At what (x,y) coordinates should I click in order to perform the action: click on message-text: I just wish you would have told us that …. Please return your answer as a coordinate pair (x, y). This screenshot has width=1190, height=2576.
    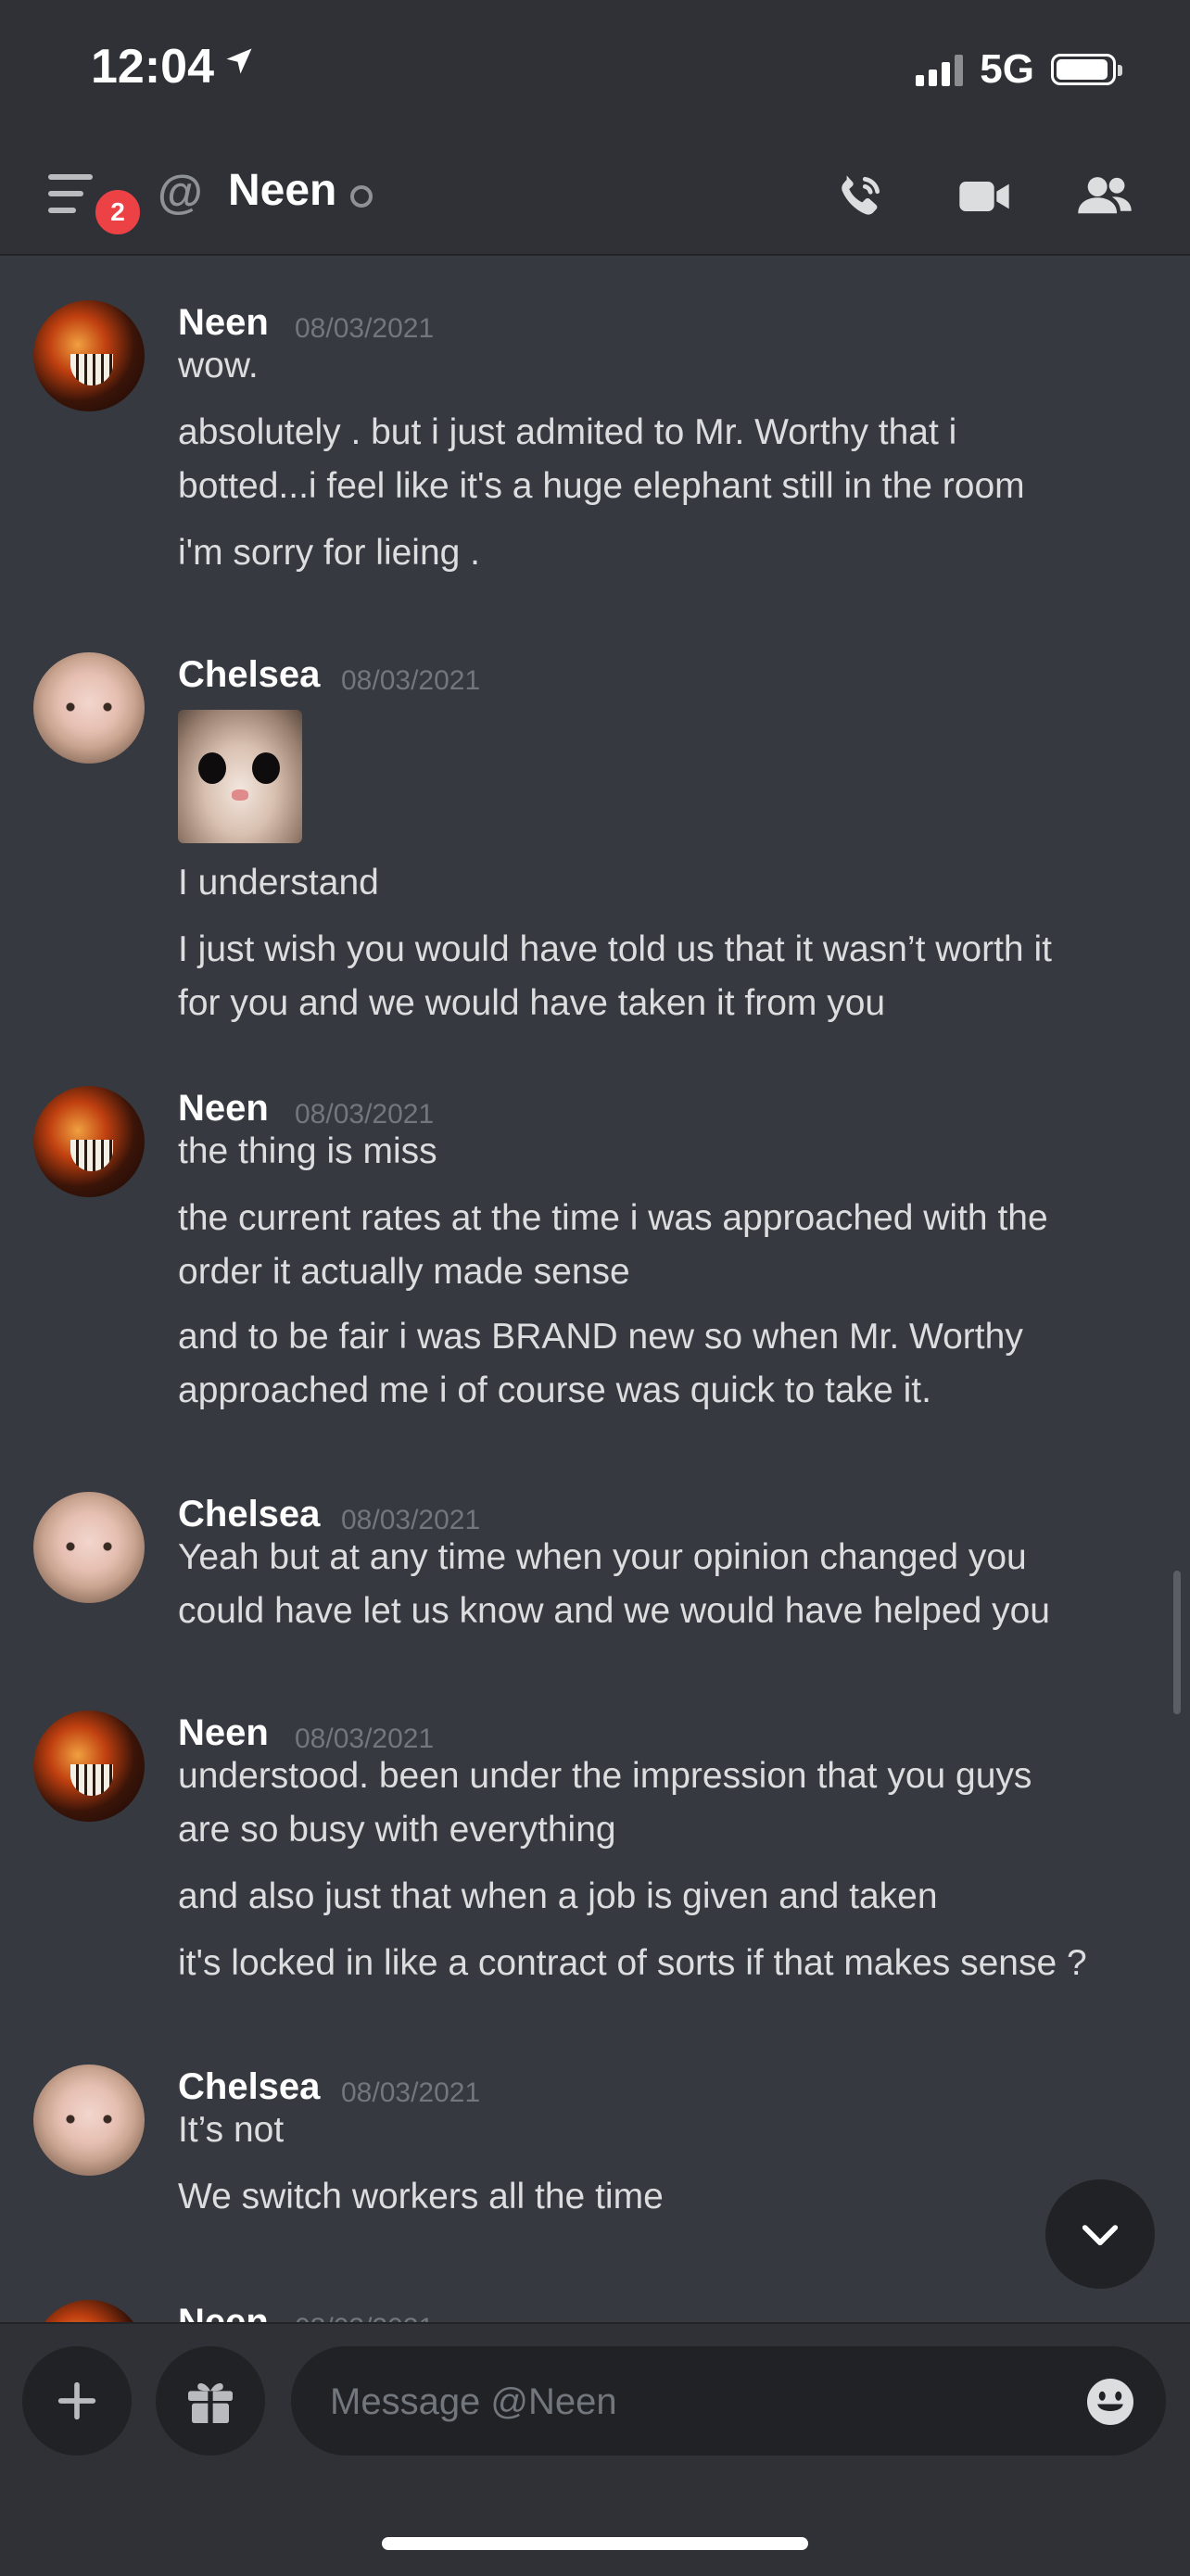
    Looking at the image, I should click on (615, 949).